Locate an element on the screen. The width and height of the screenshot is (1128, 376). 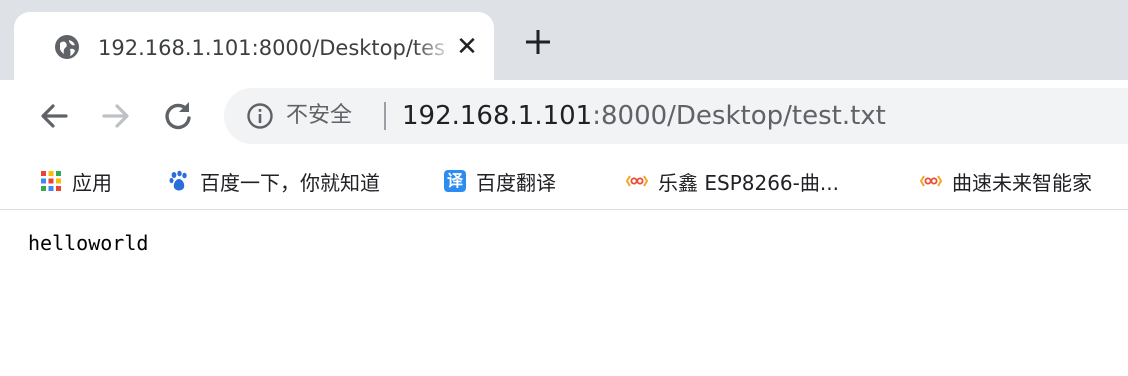
bookmark-label: 应用 is located at coordinates (92, 182).